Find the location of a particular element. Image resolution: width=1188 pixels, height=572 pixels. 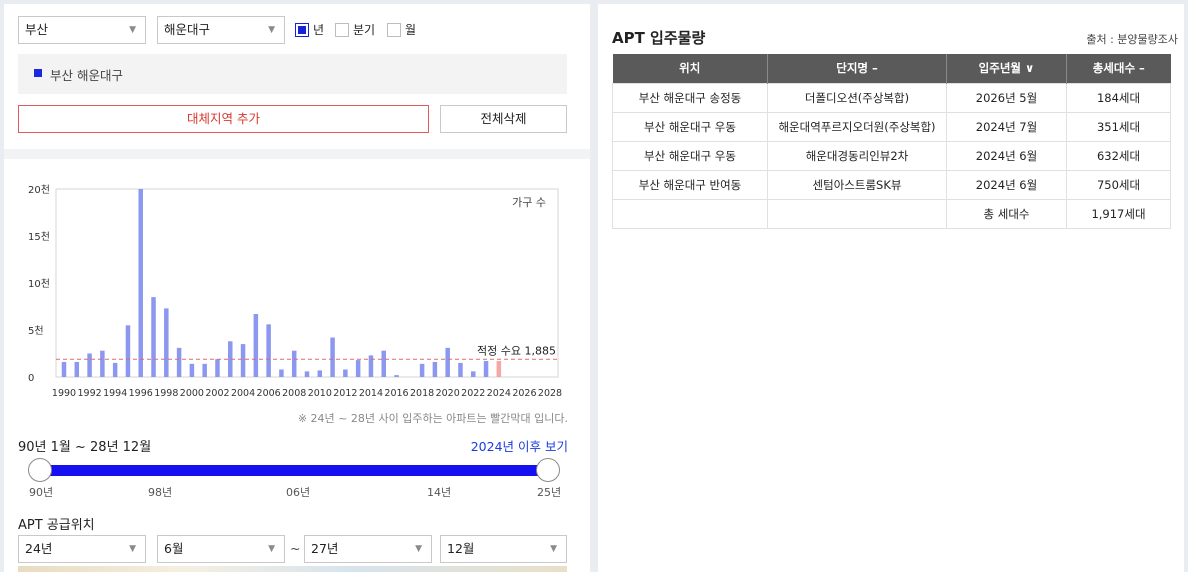

chart-legend-label: 가구 수 is located at coordinates (529, 202).